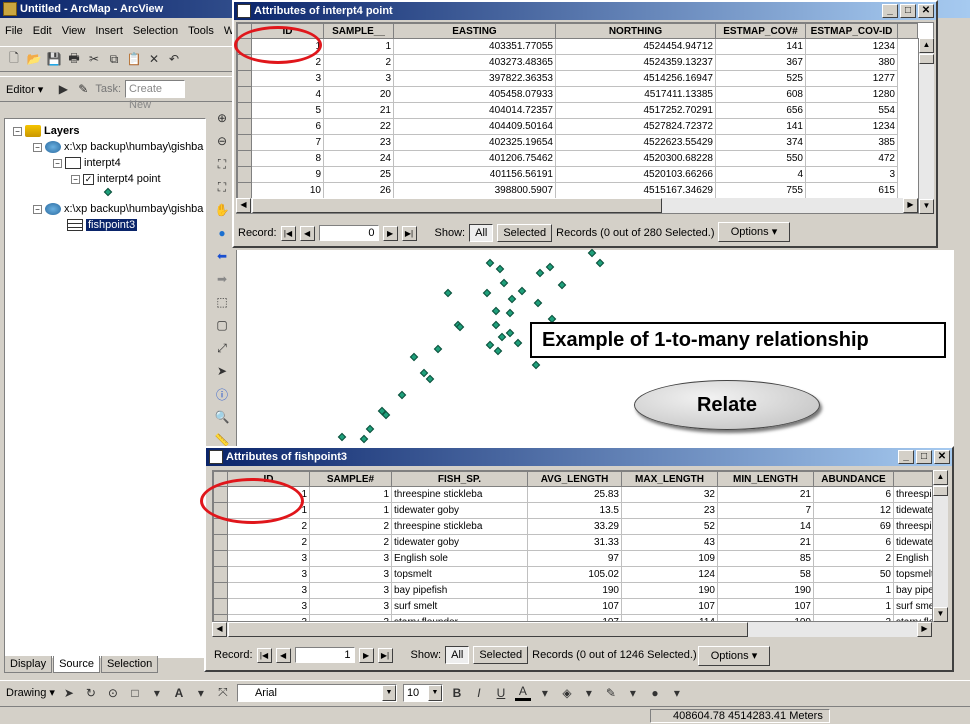  I want to click on table-cell: 22, so click(358, 126).